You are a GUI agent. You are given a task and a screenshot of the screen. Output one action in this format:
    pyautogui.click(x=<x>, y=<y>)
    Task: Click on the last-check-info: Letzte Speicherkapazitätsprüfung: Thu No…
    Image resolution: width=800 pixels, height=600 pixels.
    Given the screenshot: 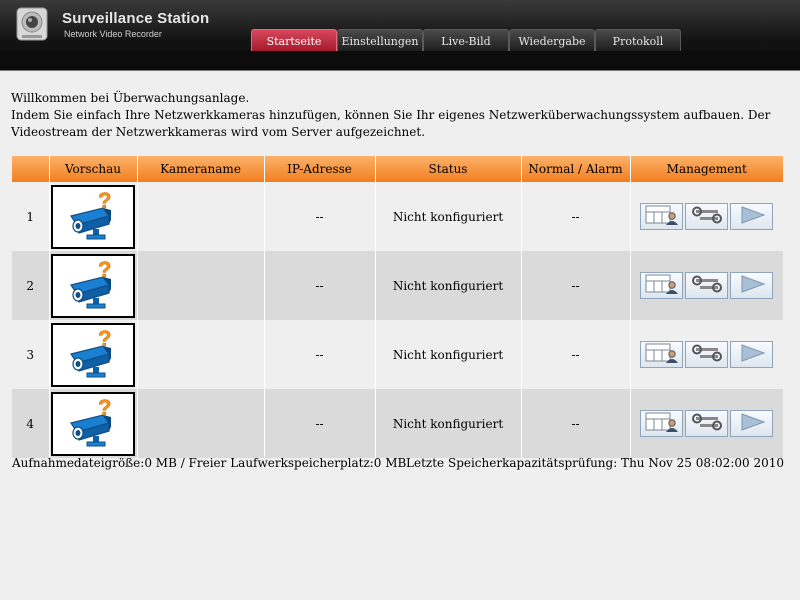 What is the action you would take?
    pyautogui.click(x=595, y=463)
    